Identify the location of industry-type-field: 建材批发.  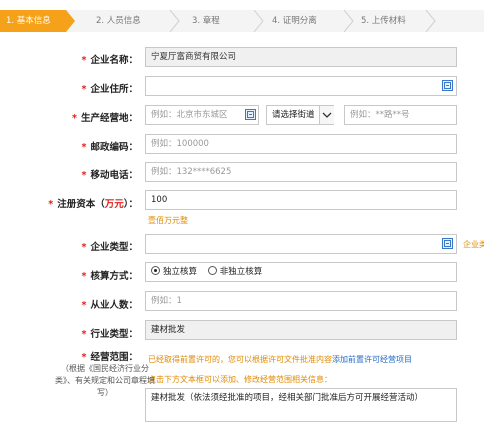
(301, 330).